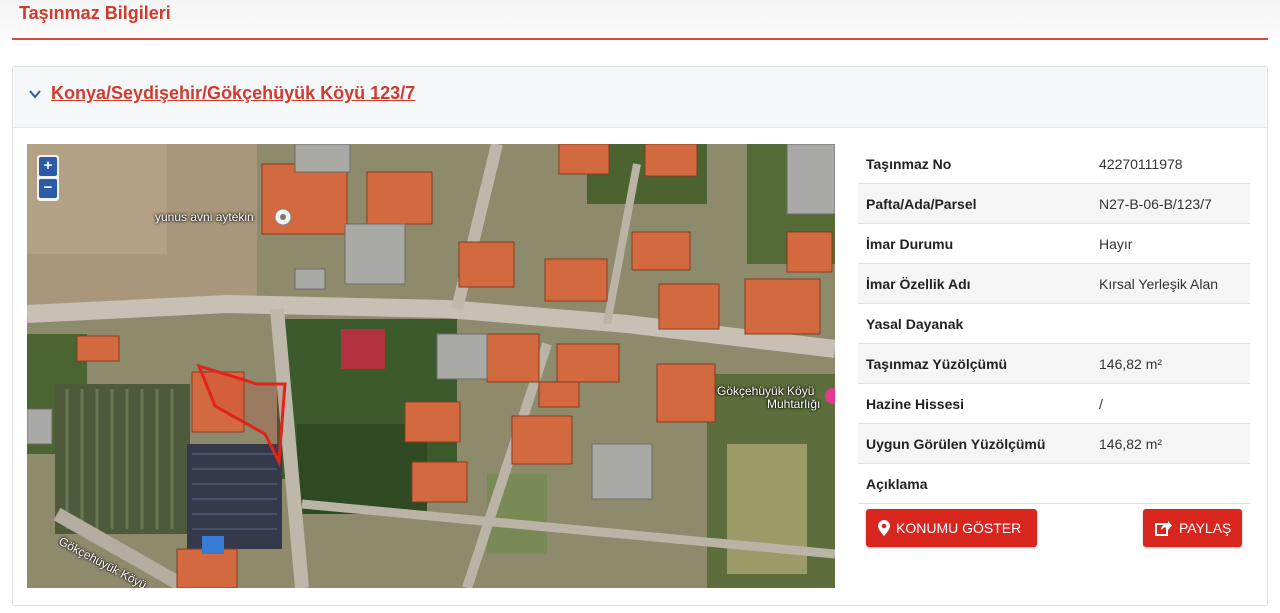 The height and width of the screenshot is (613, 1280). What do you see at coordinates (794, 404) in the screenshot?
I see `map-poi-label: Muhtarlığı` at bounding box center [794, 404].